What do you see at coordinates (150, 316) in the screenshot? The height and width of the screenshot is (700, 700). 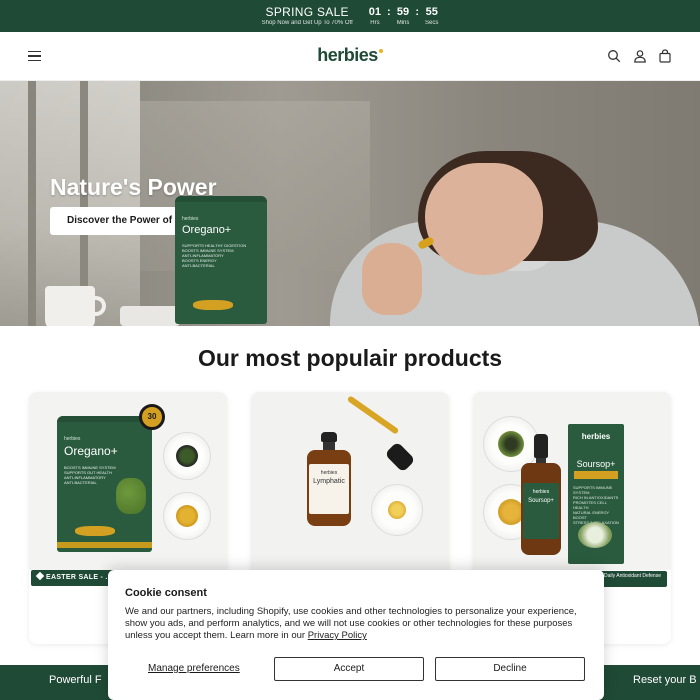 I see `hero-plates` at bounding box center [150, 316].